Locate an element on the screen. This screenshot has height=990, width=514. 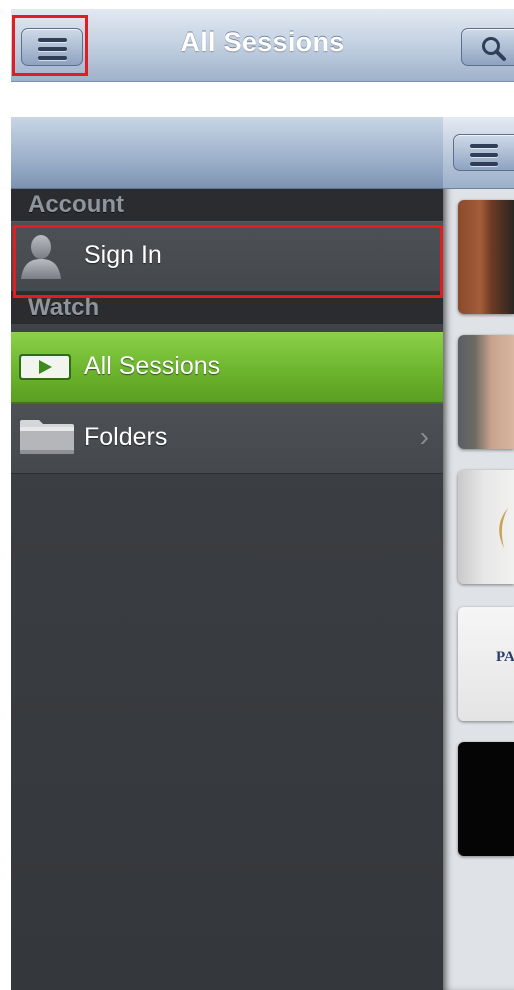
content-strip: PA is located at coordinates (478, 553).